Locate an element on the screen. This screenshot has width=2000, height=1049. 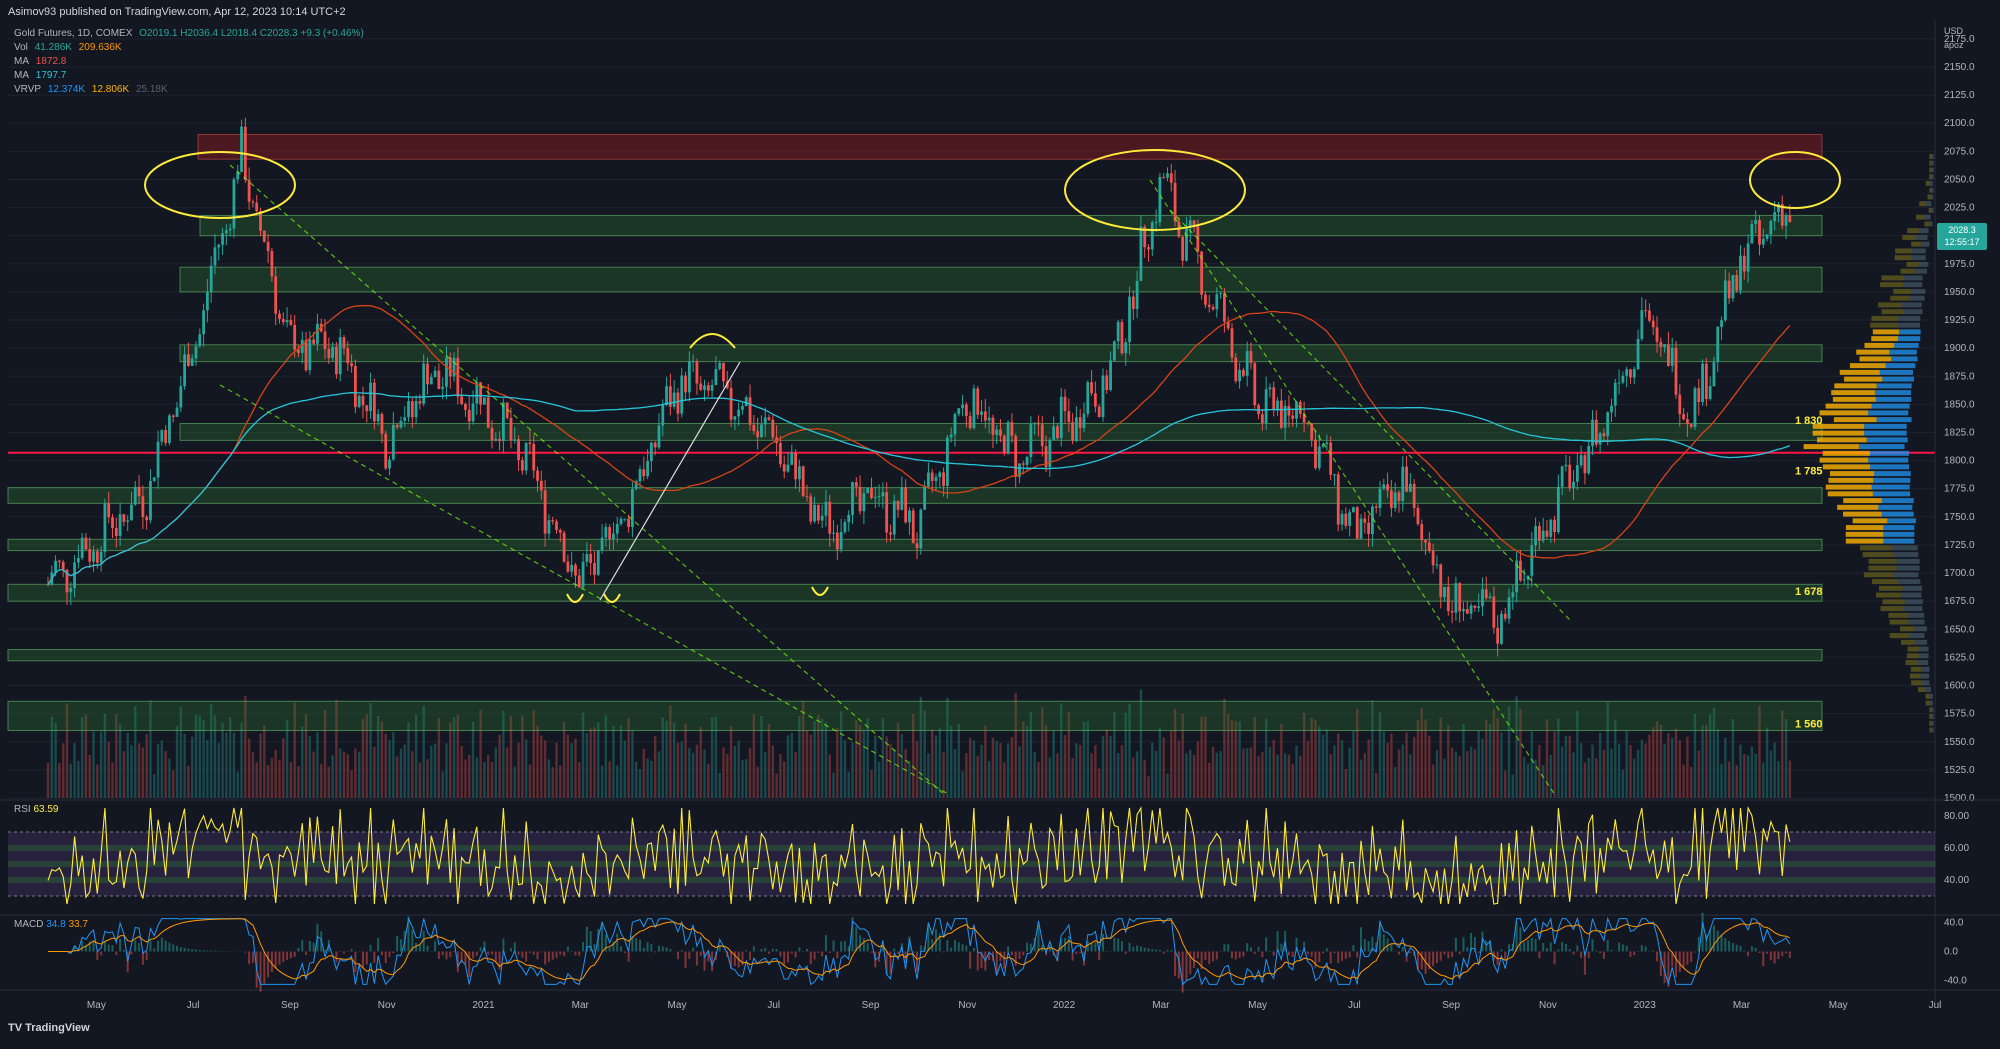
legend-symbol: Gold Futures, 1D, COMEX is located at coordinates (73, 33).